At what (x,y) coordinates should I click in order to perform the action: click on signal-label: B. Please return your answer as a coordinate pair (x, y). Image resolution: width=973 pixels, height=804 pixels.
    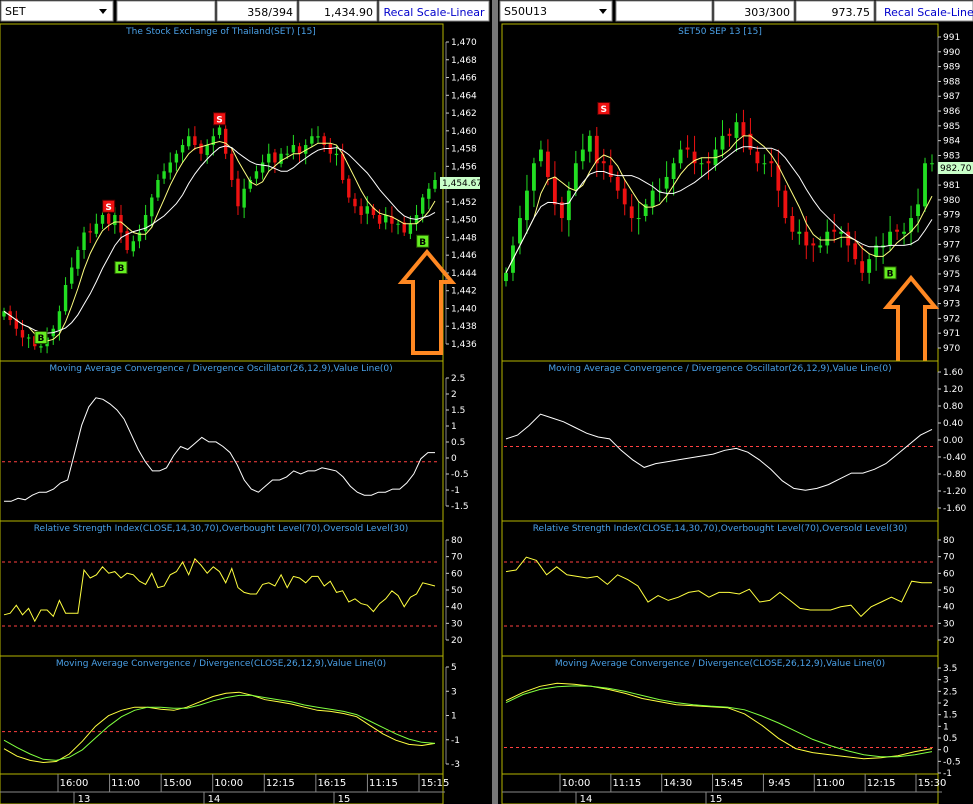
    Looking at the image, I should click on (422, 243).